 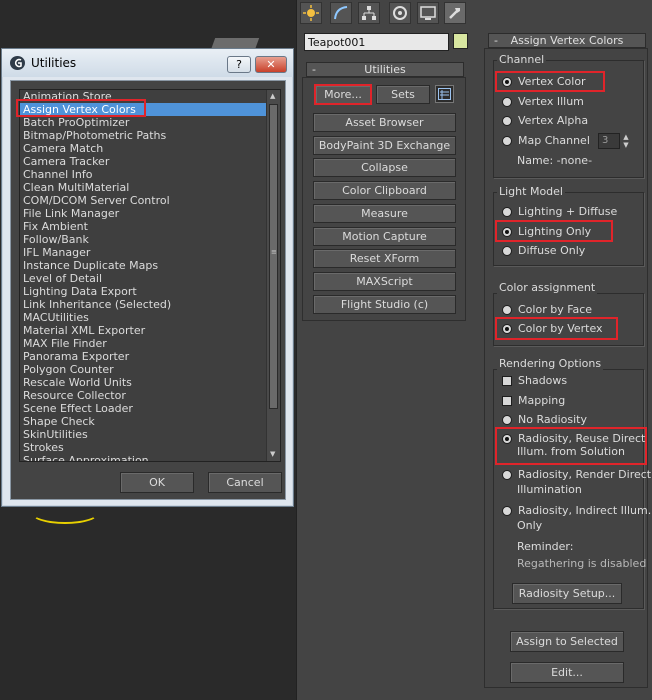 I want to click on list-item: Batch ProOptimizer, so click(x=150, y=122).